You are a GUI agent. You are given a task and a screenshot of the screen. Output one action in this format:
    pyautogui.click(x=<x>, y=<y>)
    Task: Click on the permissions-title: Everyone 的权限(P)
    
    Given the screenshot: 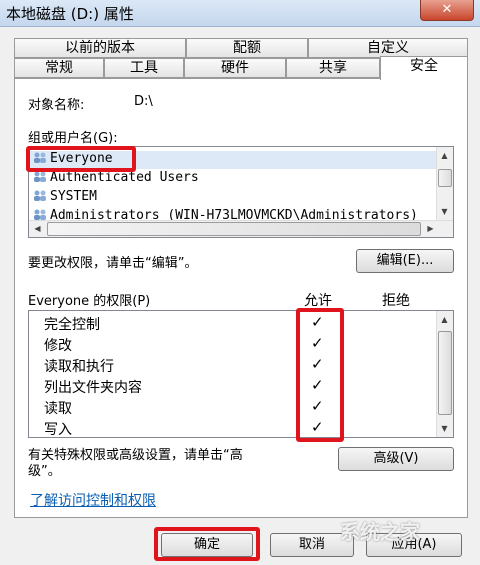 What is the action you would take?
    pyautogui.click(x=89, y=301)
    